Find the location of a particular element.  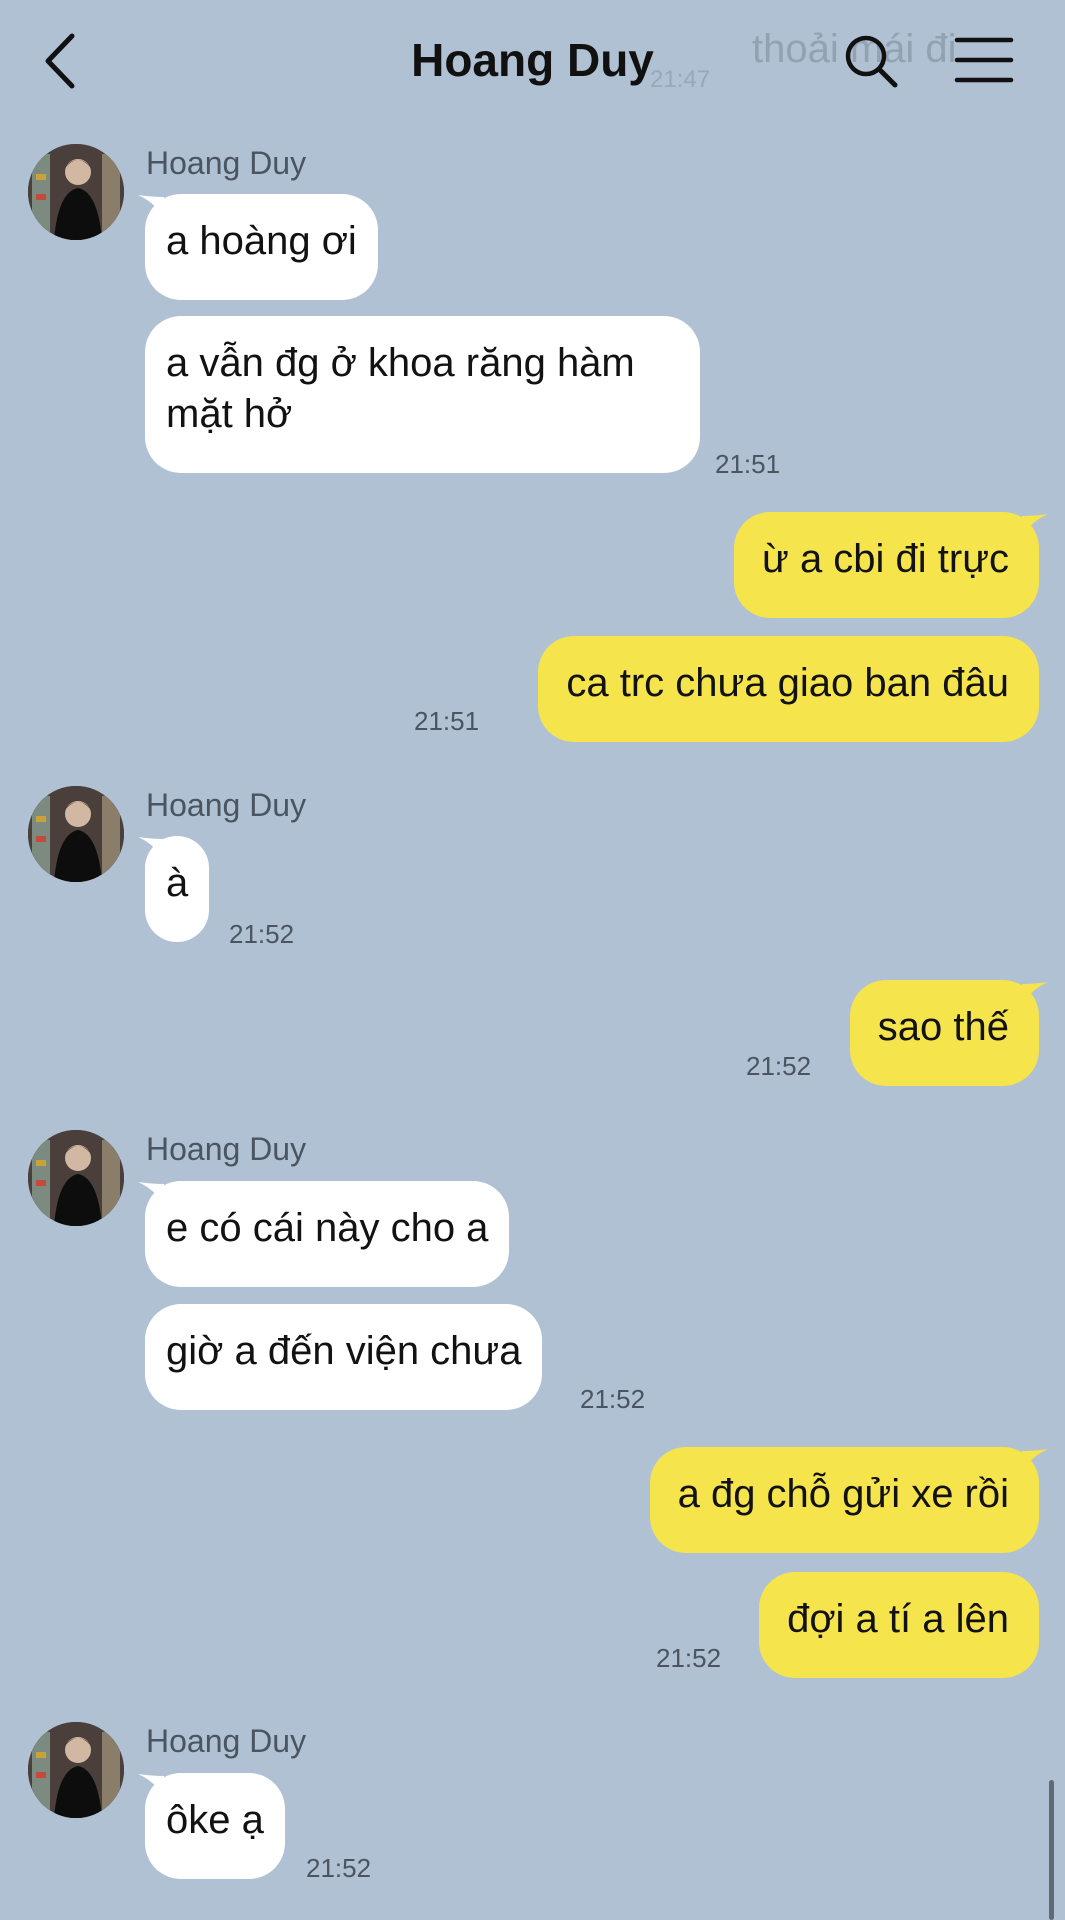

chat-title: Hoang Duy is located at coordinates (532, 60).